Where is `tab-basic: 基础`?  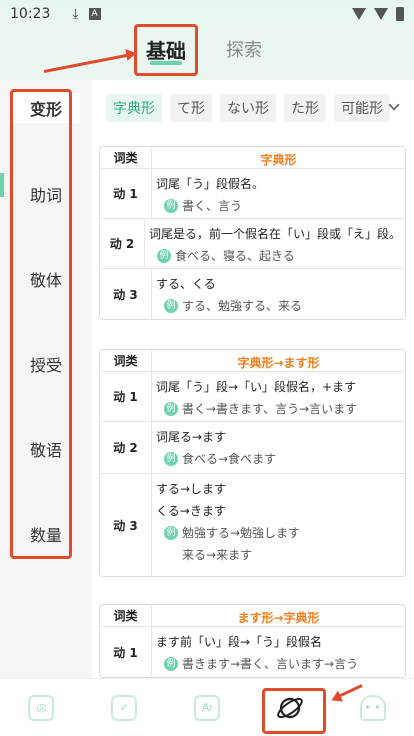 tab-basic: 基础 is located at coordinates (166, 49).